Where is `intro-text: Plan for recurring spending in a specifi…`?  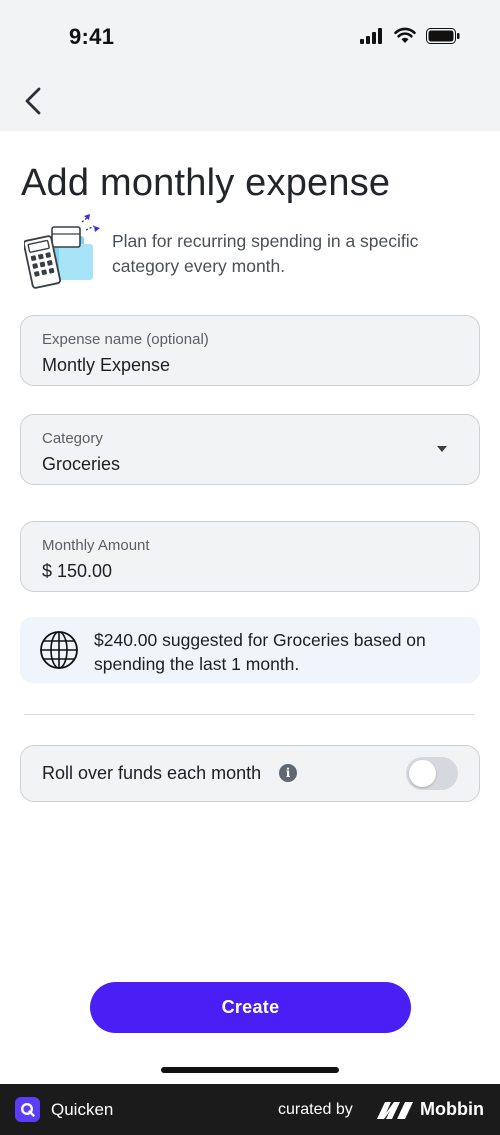
intro-text: Plan for recurring spending in a specifi… is located at coordinates (265, 253).